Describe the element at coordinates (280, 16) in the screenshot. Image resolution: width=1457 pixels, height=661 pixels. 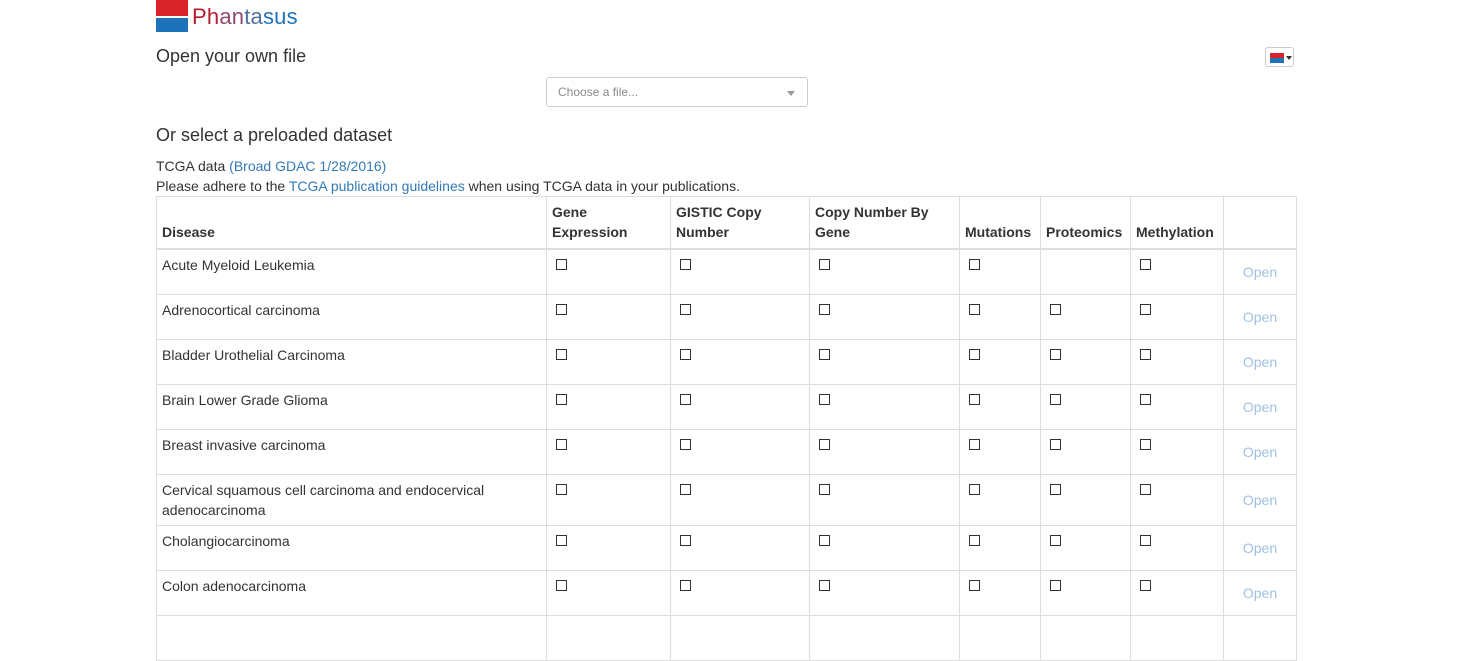
I see `logo-text-part: sus` at that location.